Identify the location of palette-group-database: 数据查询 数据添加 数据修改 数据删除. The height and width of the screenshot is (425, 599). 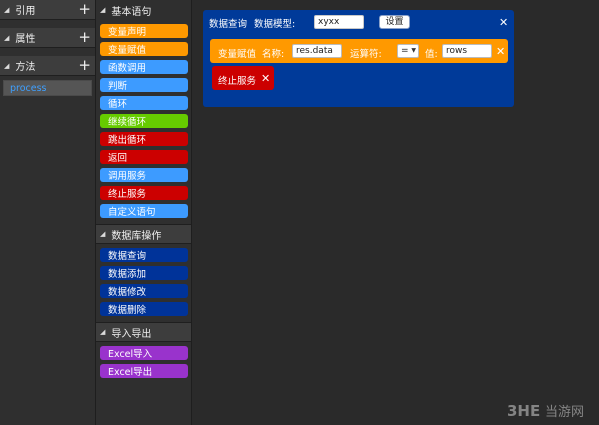
(143, 282).